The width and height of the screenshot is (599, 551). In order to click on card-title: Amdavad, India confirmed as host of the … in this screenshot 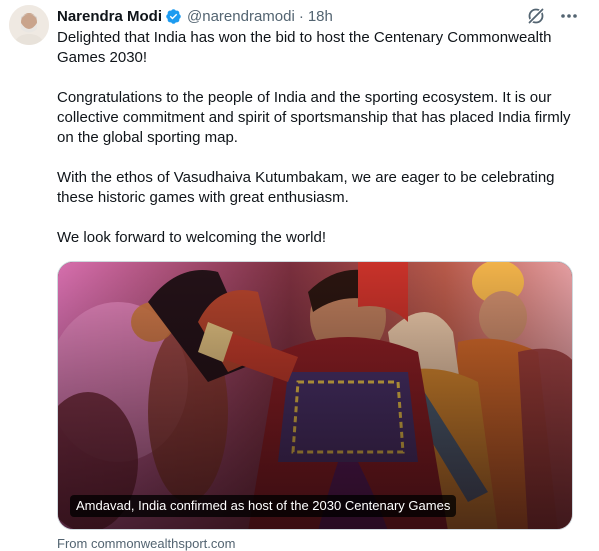, I will do `click(263, 506)`.